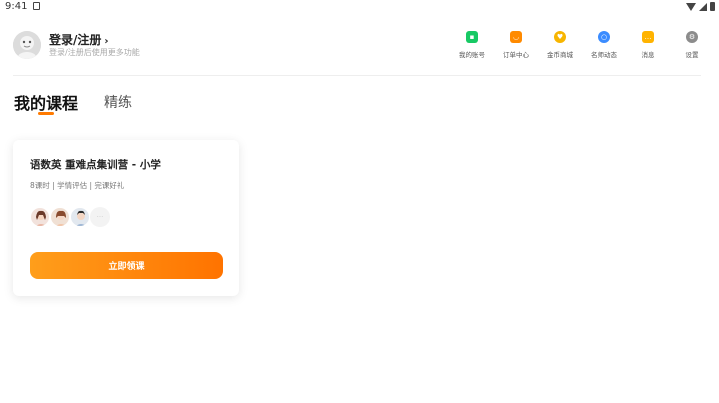  What do you see at coordinates (472, 45) in the screenshot?
I see `quick-action-account: ▪ 我的账号` at bounding box center [472, 45].